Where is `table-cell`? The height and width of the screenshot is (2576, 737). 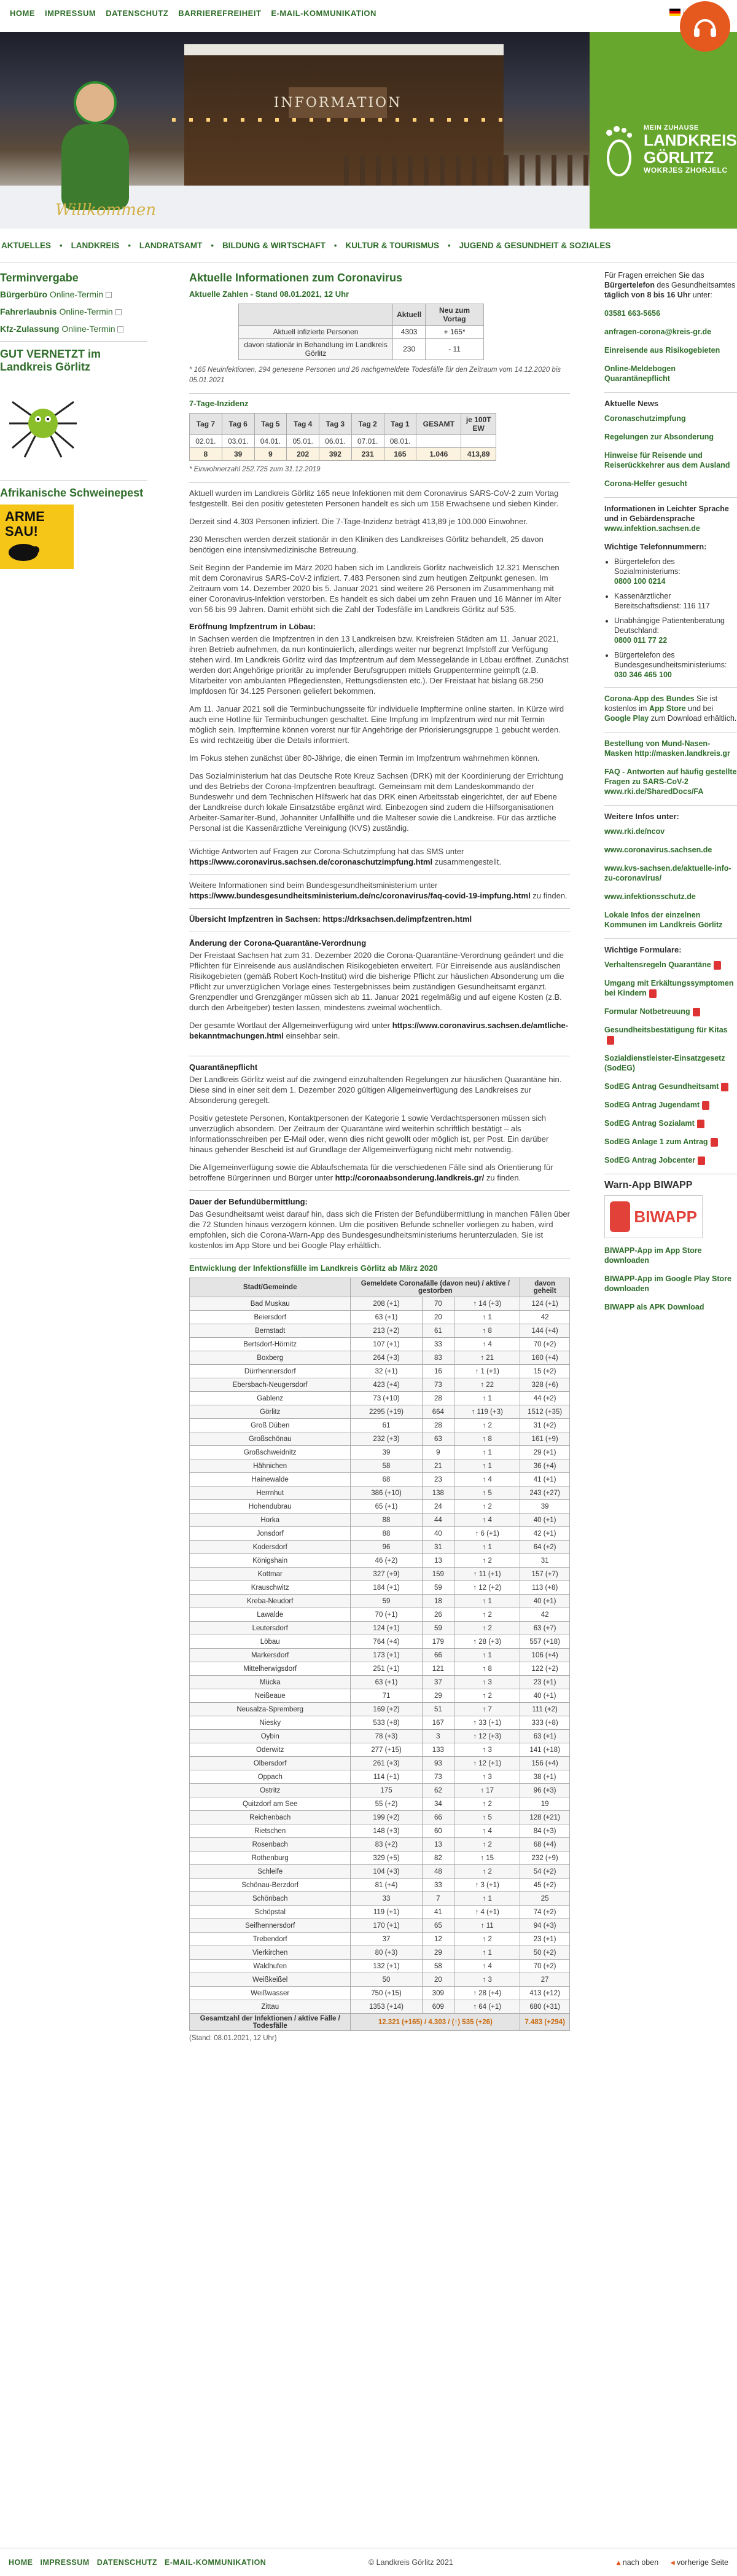
table-cell is located at coordinates (439, 441).